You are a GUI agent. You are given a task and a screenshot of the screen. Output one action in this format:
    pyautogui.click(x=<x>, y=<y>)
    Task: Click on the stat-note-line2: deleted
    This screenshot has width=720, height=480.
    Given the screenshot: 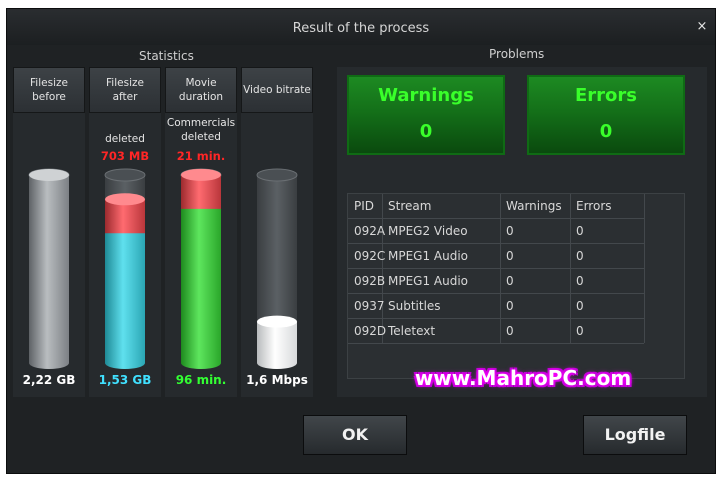 What is the action you would take?
    pyautogui.click(x=201, y=137)
    